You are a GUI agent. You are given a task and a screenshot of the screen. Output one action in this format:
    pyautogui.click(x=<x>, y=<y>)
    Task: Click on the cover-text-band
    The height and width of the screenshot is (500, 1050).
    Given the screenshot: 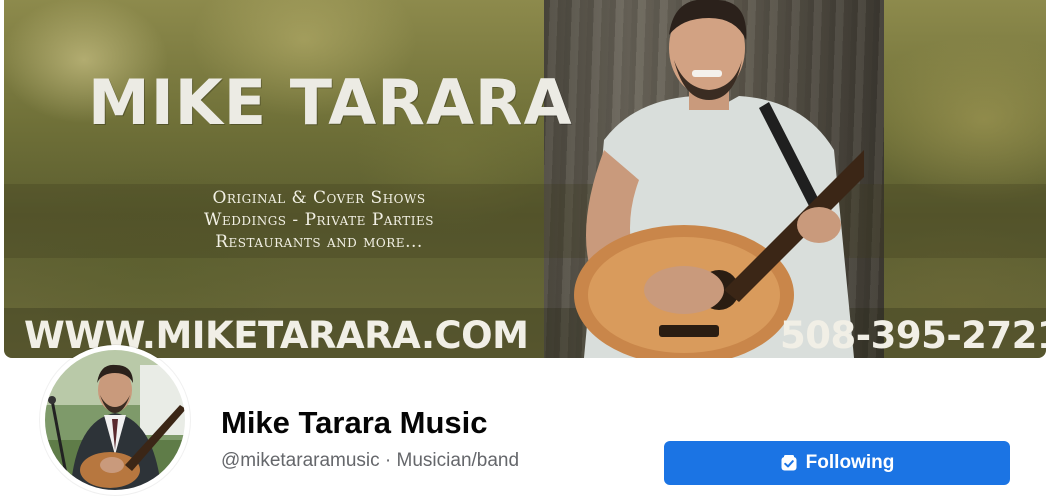 What is the action you would take?
    pyautogui.click(x=525, y=221)
    